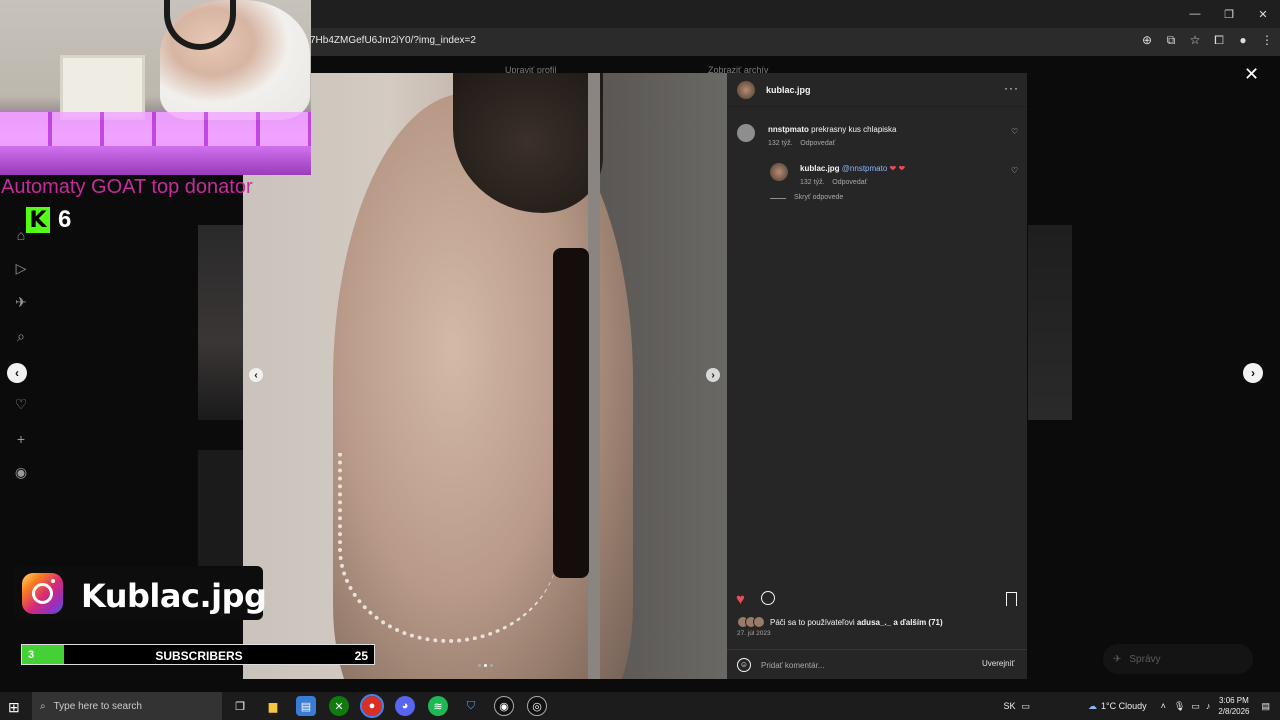 The width and height of the screenshot is (1280, 720). What do you see at coordinates (740, 599) in the screenshot?
I see `like-heart-icon: ♥` at bounding box center [740, 599].